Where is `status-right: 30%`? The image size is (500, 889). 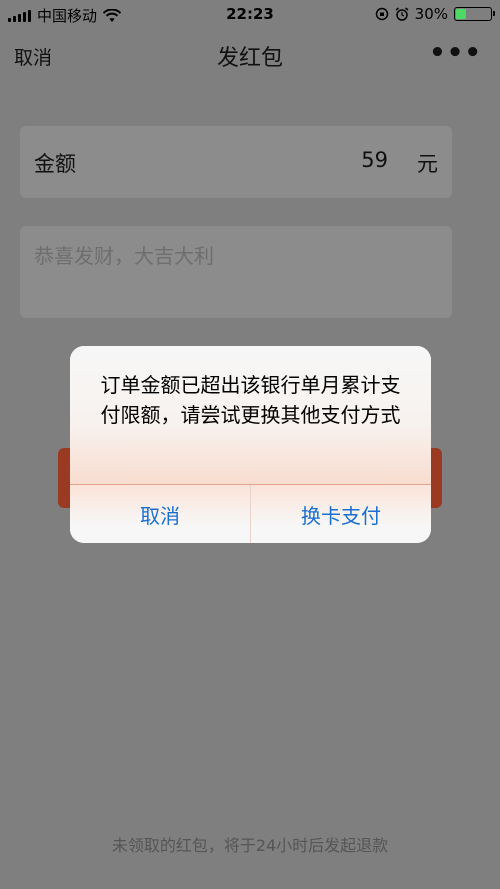 status-right: 30% is located at coordinates (435, 14).